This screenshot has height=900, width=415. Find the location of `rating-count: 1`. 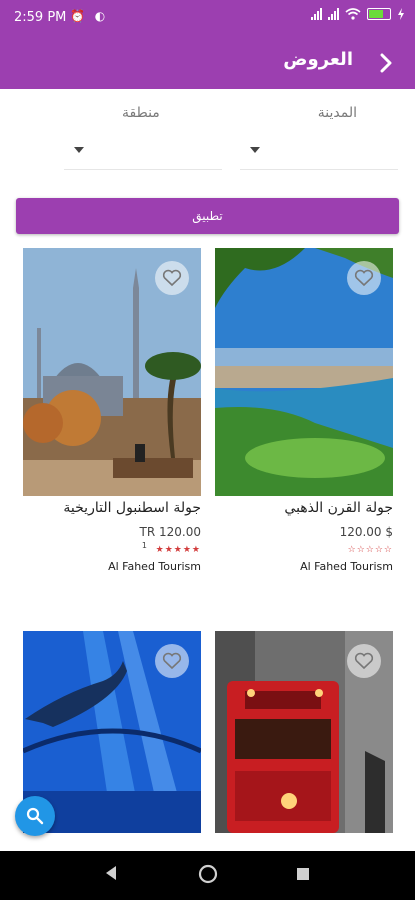

rating-count: 1 is located at coordinates (144, 545).